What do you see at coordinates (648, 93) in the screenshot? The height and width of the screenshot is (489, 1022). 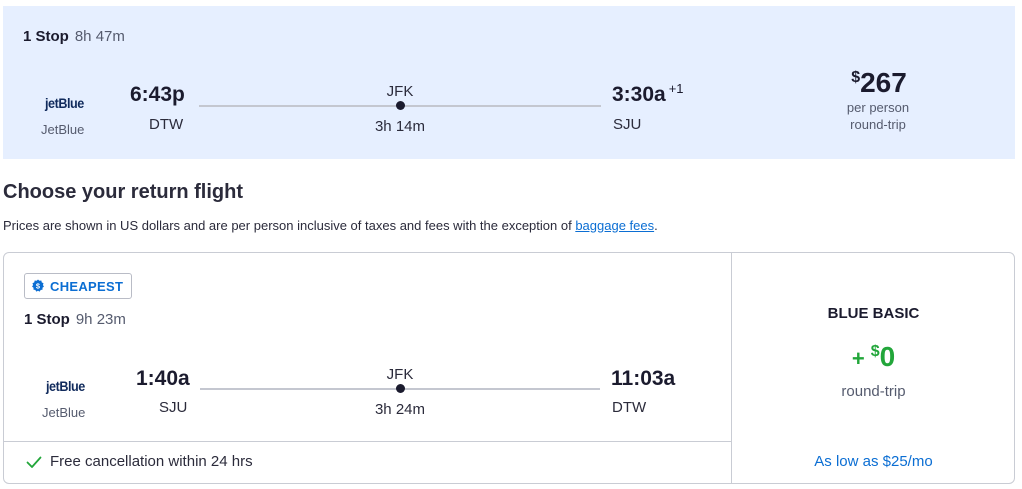 I see `arrive-time: 3:30a +1` at bounding box center [648, 93].